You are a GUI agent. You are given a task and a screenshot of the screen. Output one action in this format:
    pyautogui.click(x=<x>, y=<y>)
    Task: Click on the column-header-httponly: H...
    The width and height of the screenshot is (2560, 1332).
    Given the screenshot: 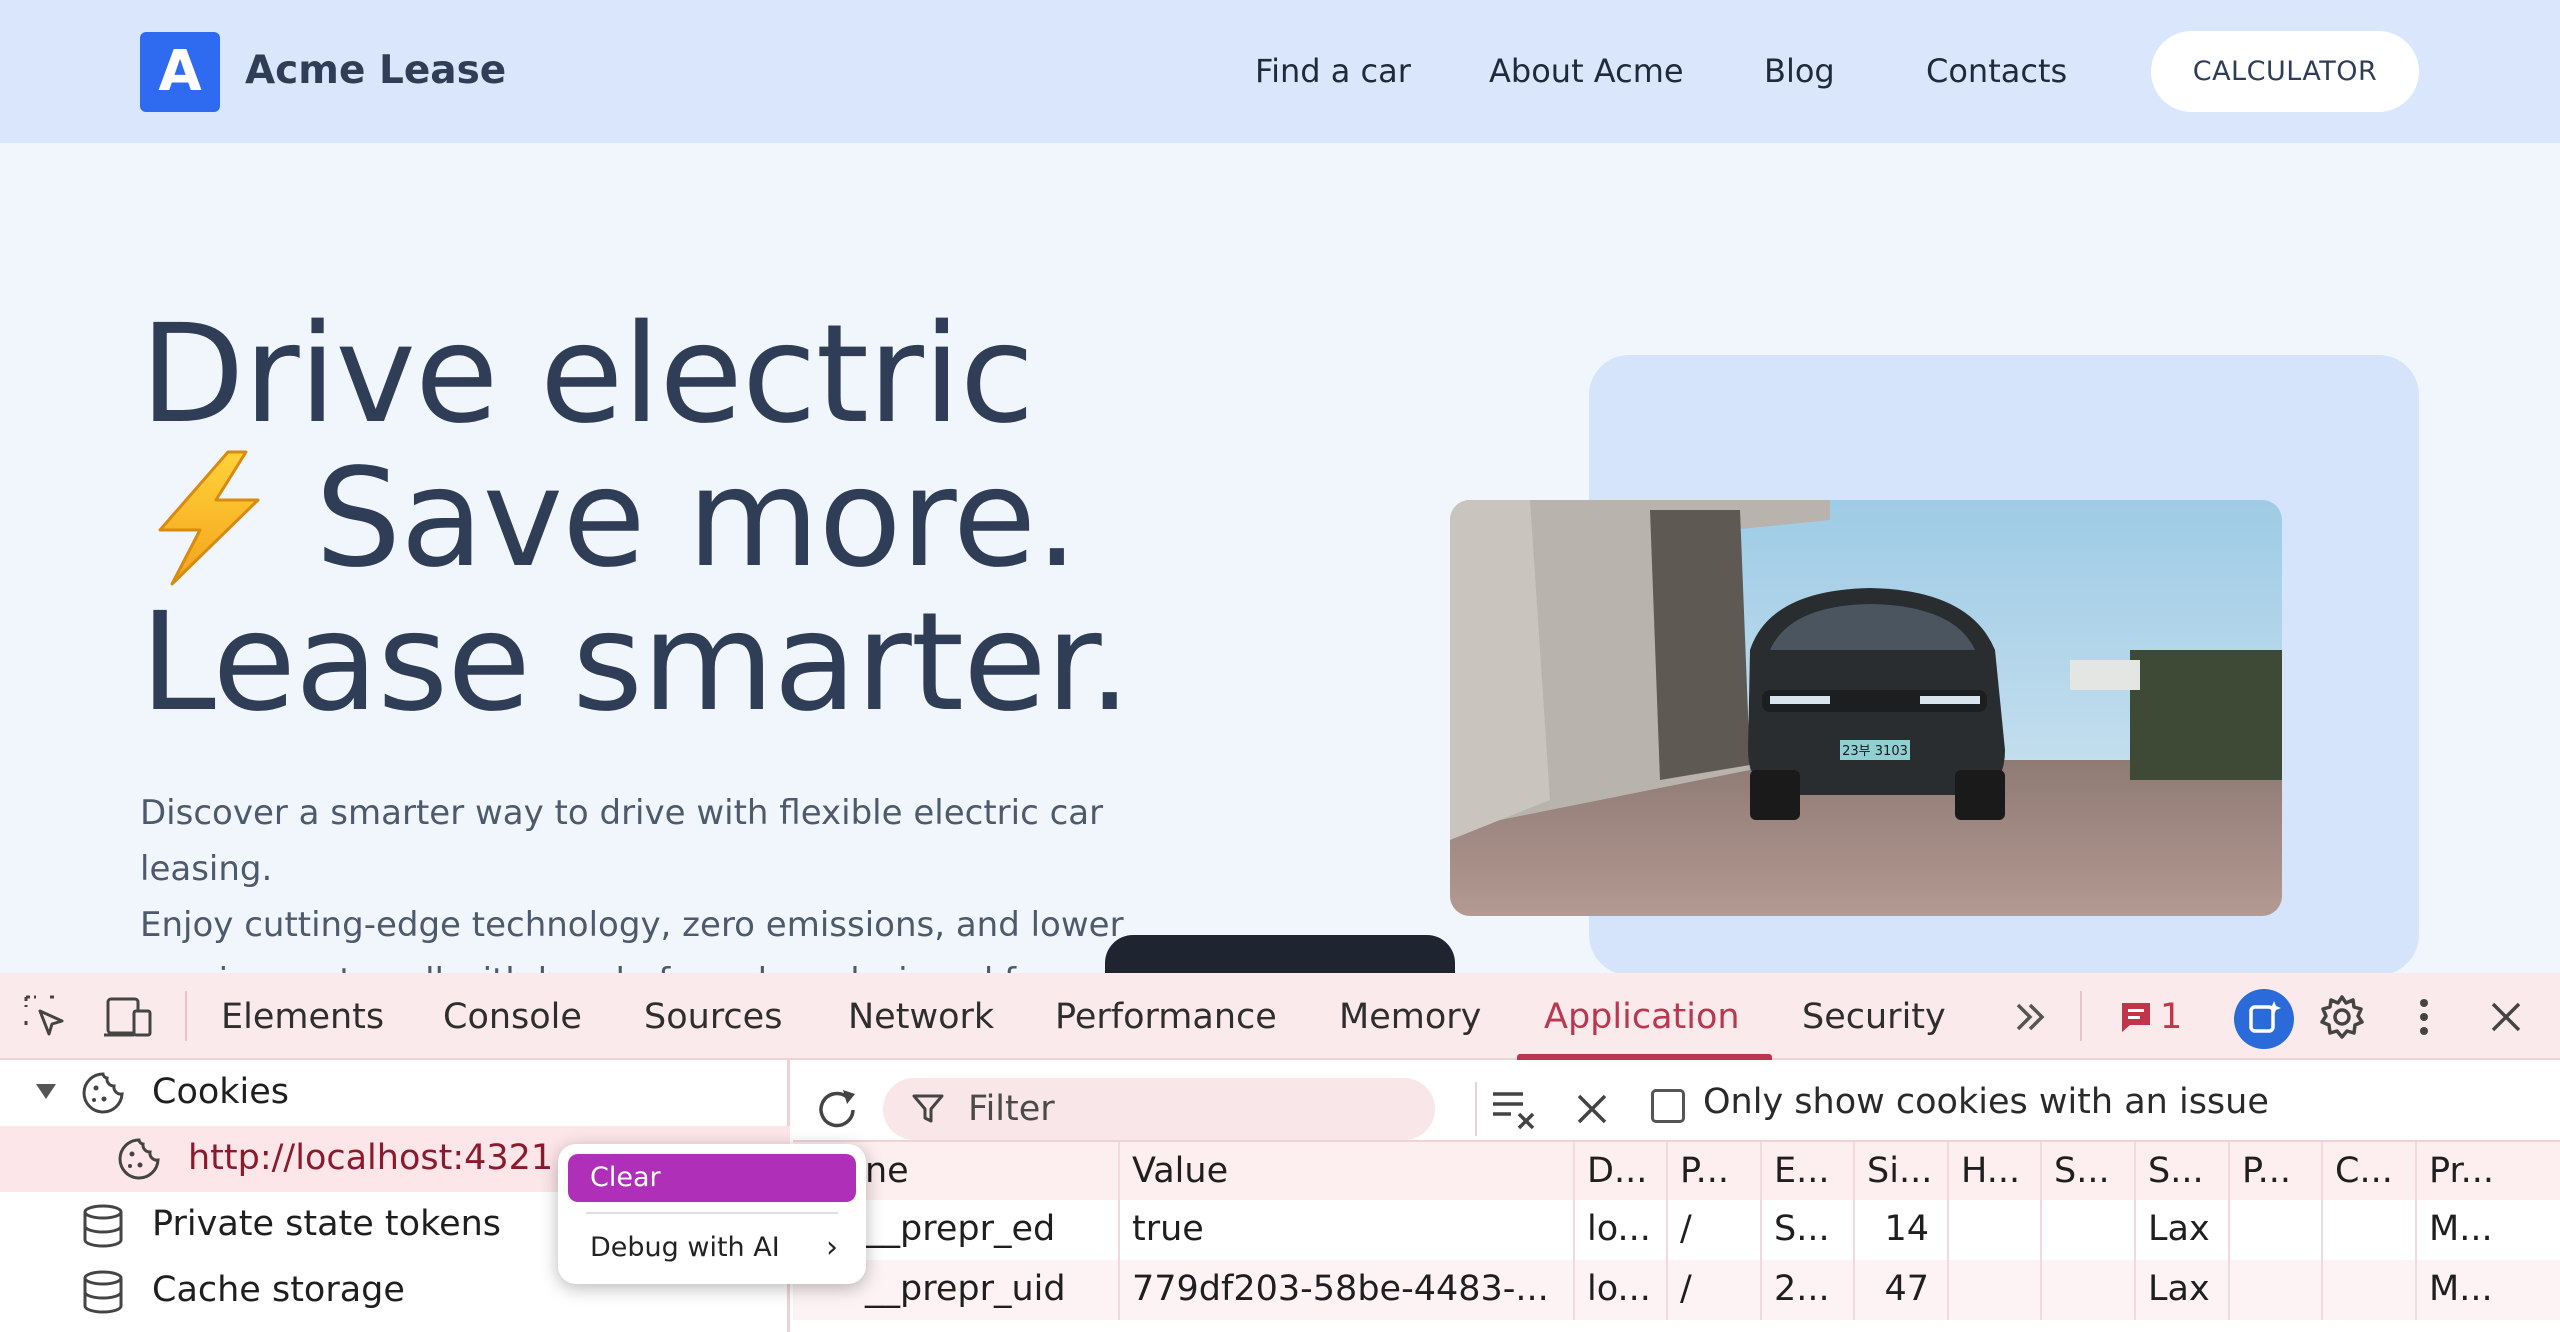 What is the action you would take?
    pyautogui.click(x=1995, y=1172)
    